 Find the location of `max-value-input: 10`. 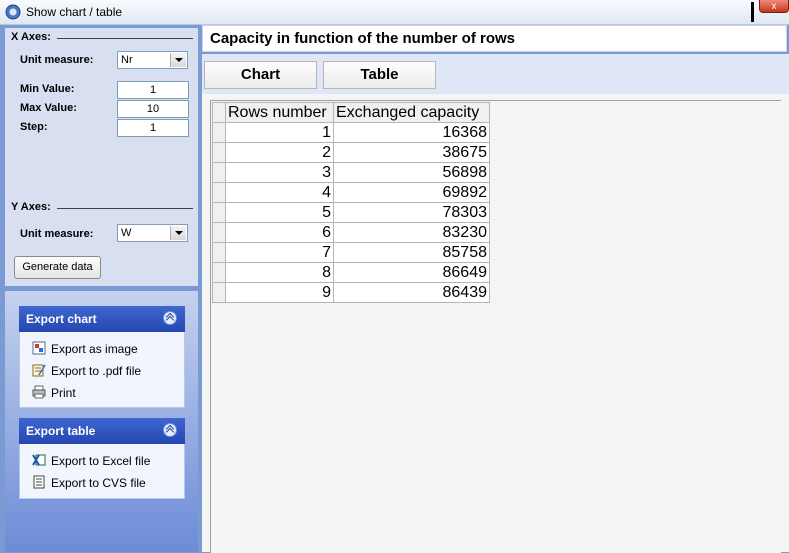

max-value-input: 10 is located at coordinates (153, 109).